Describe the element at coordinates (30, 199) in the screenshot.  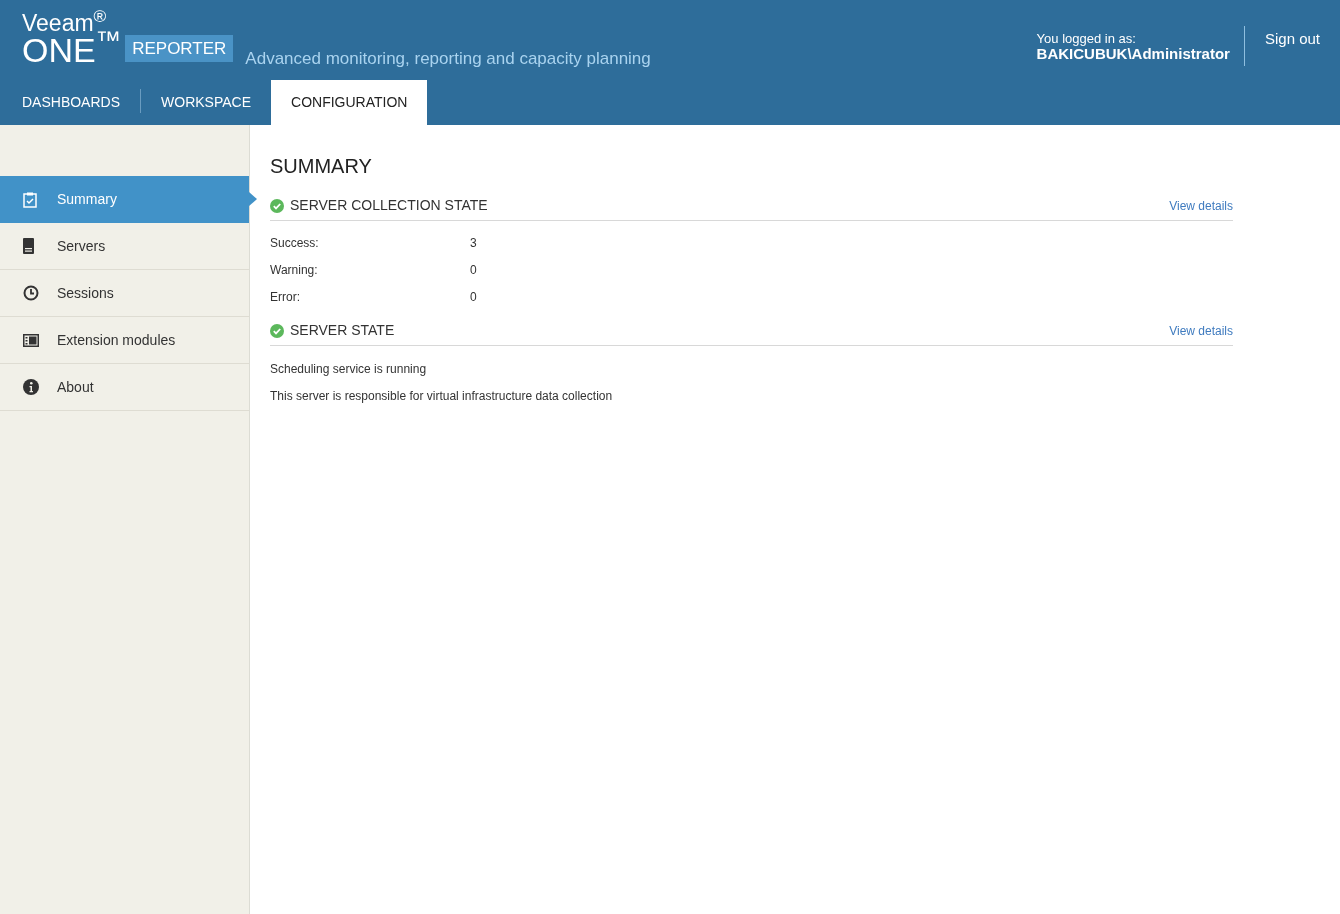
I see `clipboard-check-icon` at that location.